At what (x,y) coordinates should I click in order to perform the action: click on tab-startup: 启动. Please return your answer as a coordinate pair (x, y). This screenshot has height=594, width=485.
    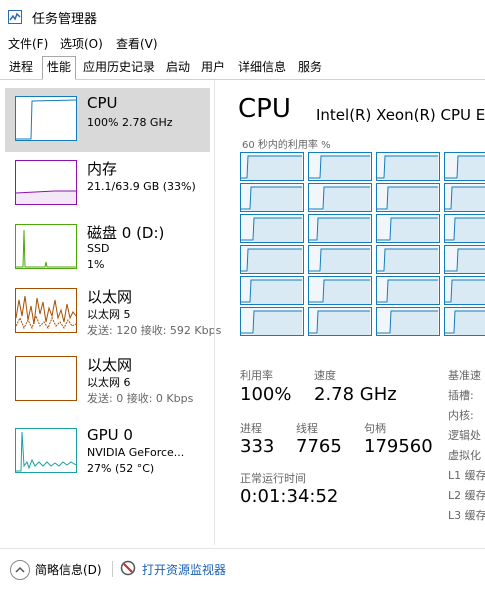
    Looking at the image, I should click on (178, 67).